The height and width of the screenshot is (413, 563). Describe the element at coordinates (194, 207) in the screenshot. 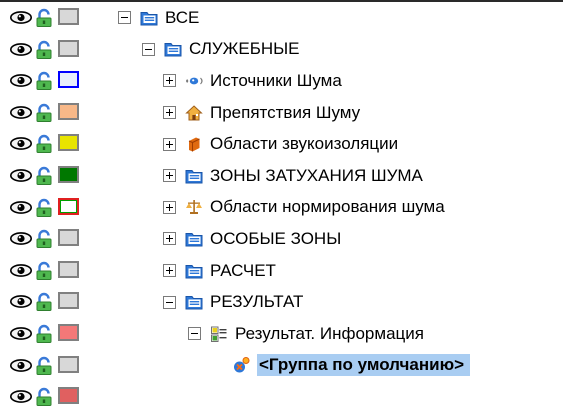

I see `scales-icon` at that location.